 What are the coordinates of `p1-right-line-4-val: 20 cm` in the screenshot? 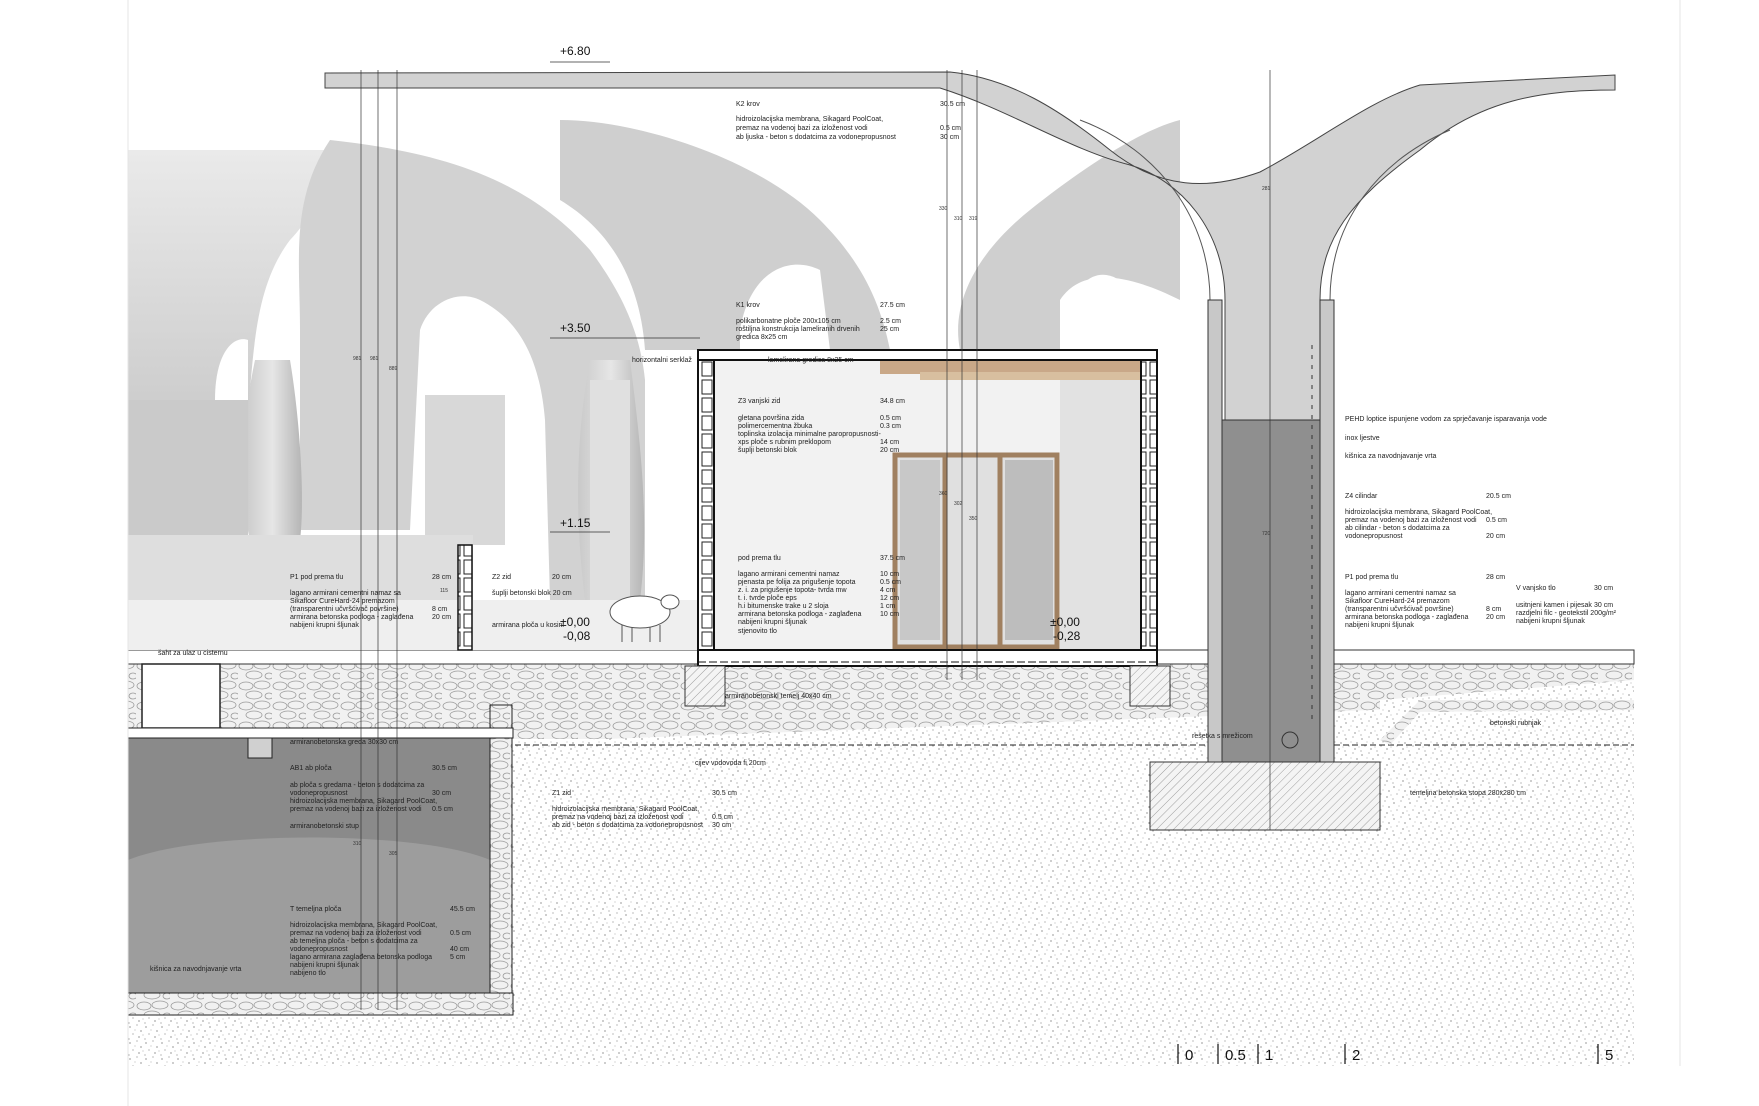 It's located at (1495, 617).